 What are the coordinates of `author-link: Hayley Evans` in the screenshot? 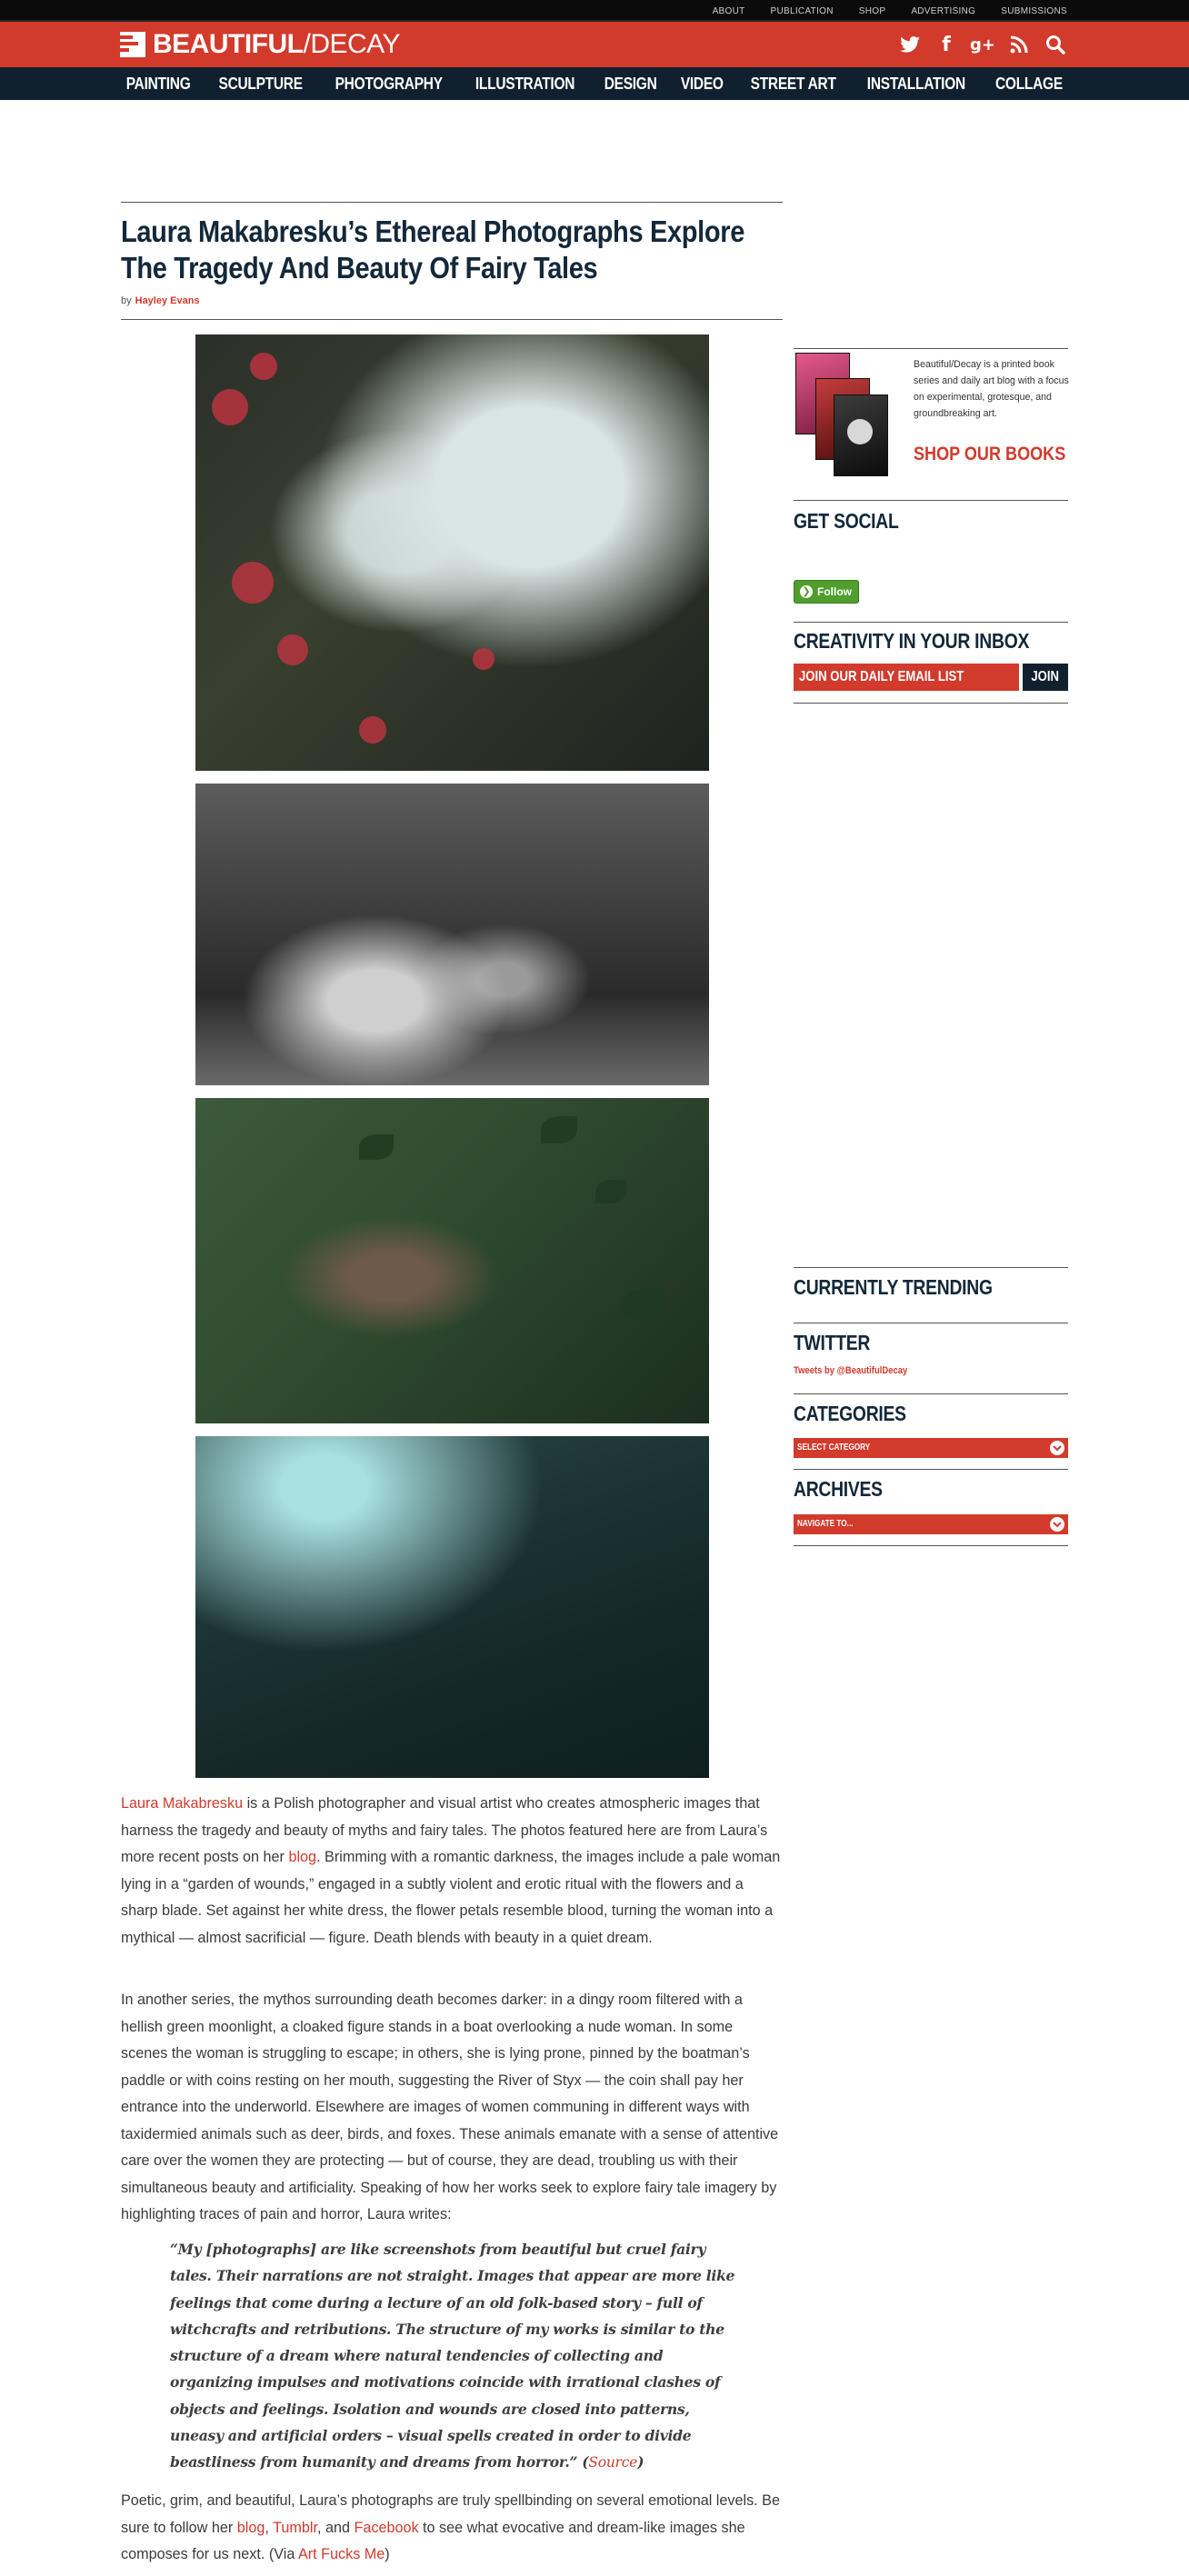 It's located at (167, 300).